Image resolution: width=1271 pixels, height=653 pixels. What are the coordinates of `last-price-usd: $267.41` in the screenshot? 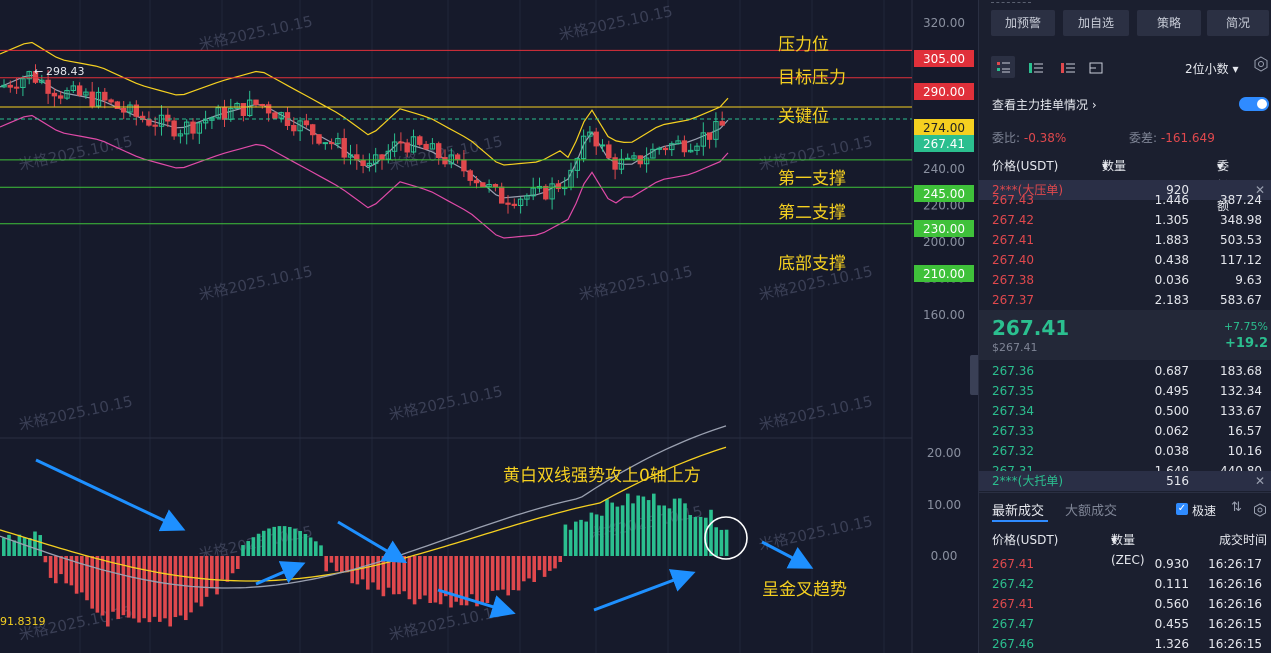 It's located at (1015, 347).